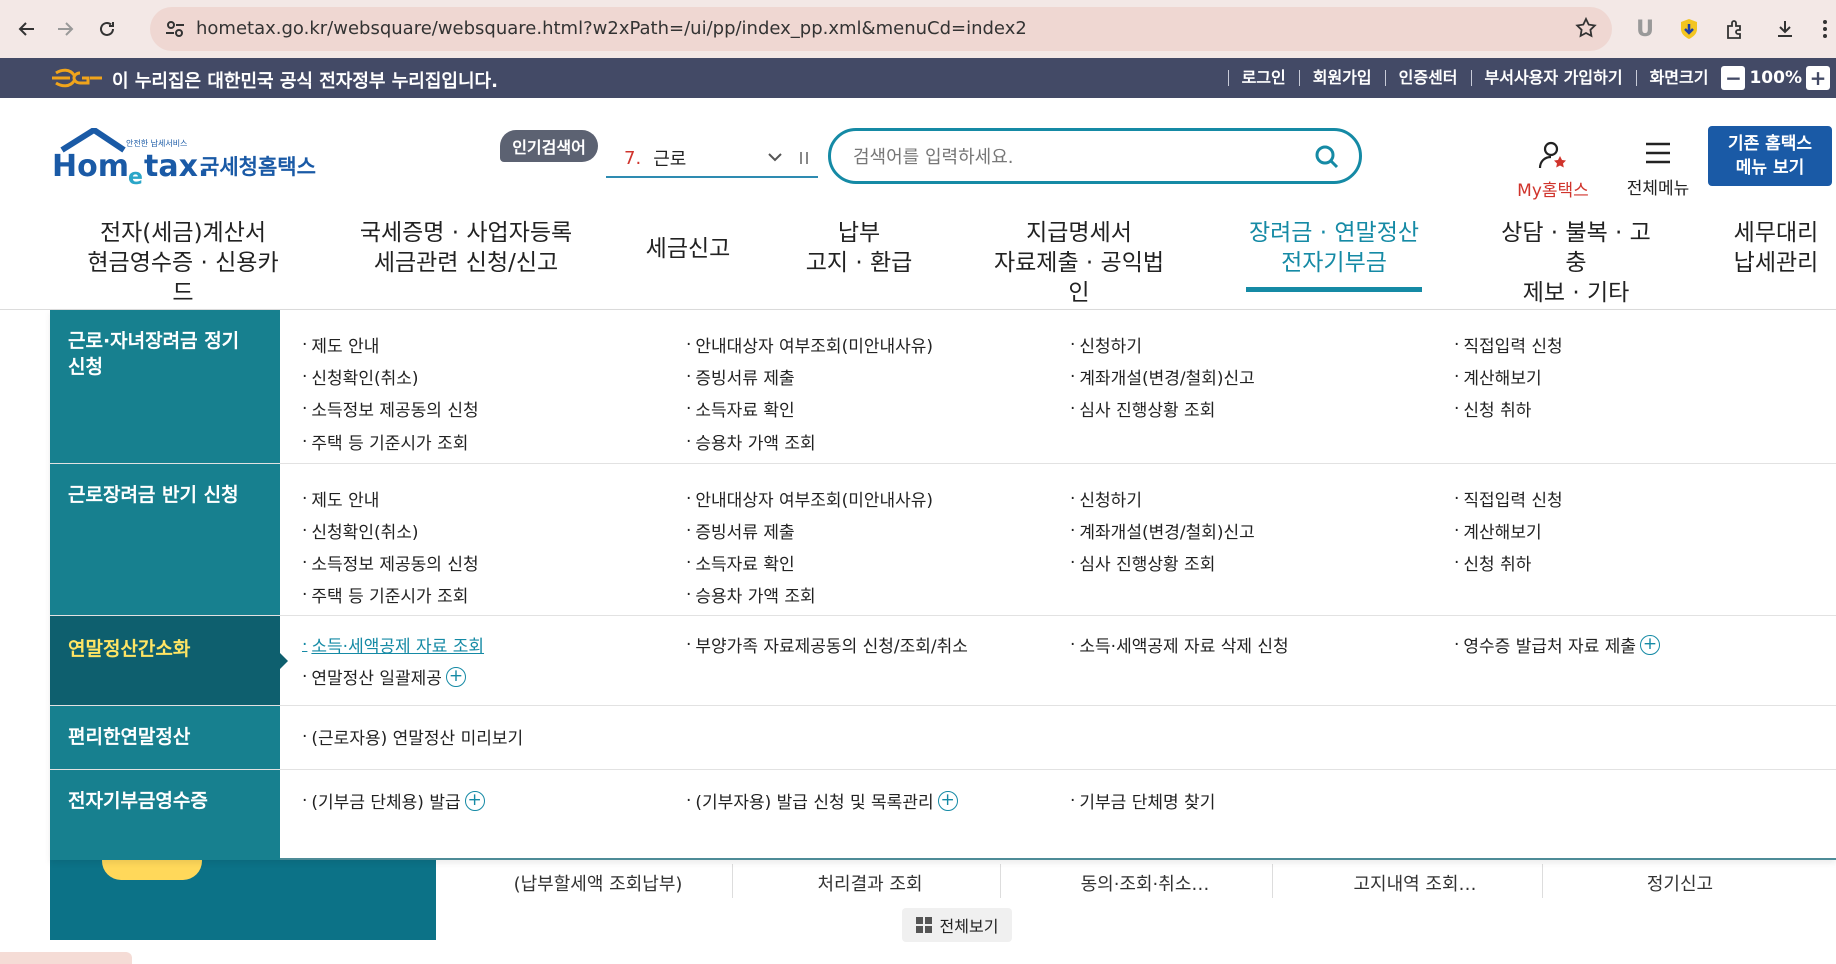  I want to click on extension-shield-icon, so click(1689, 29).